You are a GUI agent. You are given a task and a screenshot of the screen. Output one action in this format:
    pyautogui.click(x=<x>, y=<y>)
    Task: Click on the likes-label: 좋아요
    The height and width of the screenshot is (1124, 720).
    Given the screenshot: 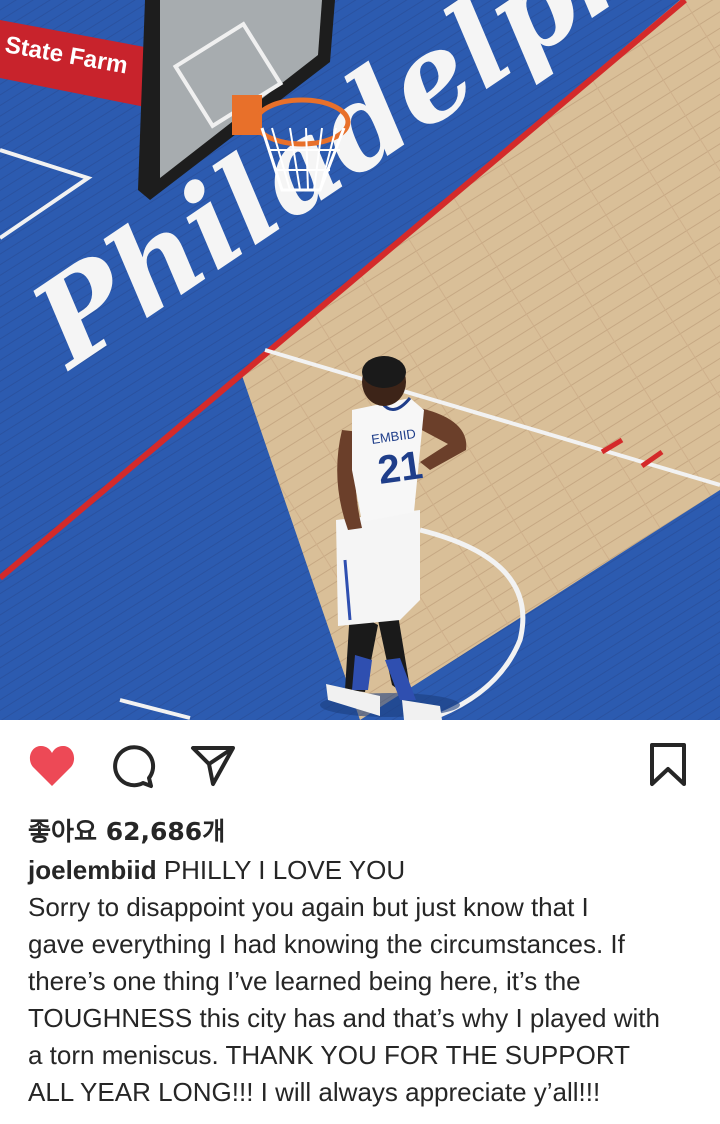 What is the action you would take?
    pyautogui.click(x=63, y=831)
    